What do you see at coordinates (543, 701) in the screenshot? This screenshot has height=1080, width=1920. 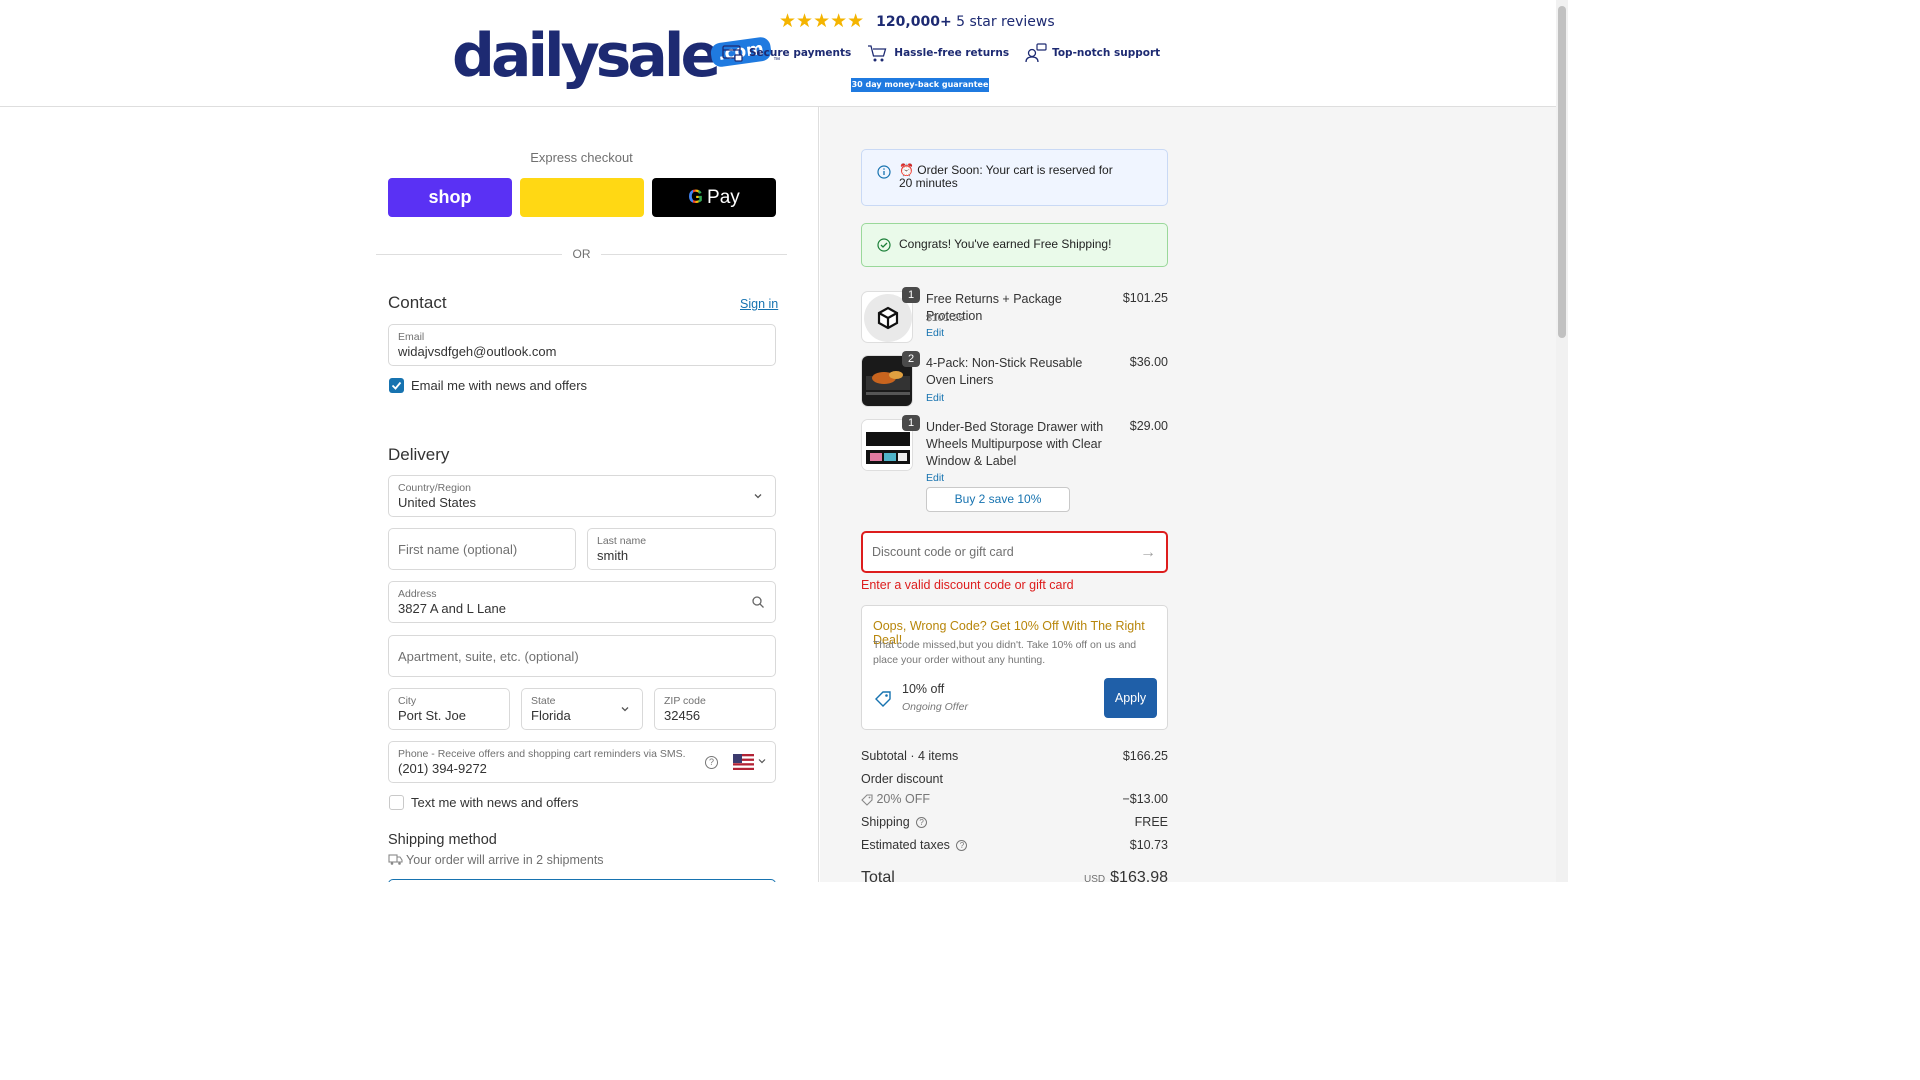 I see `state-label: State` at bounding box center [543, 701].